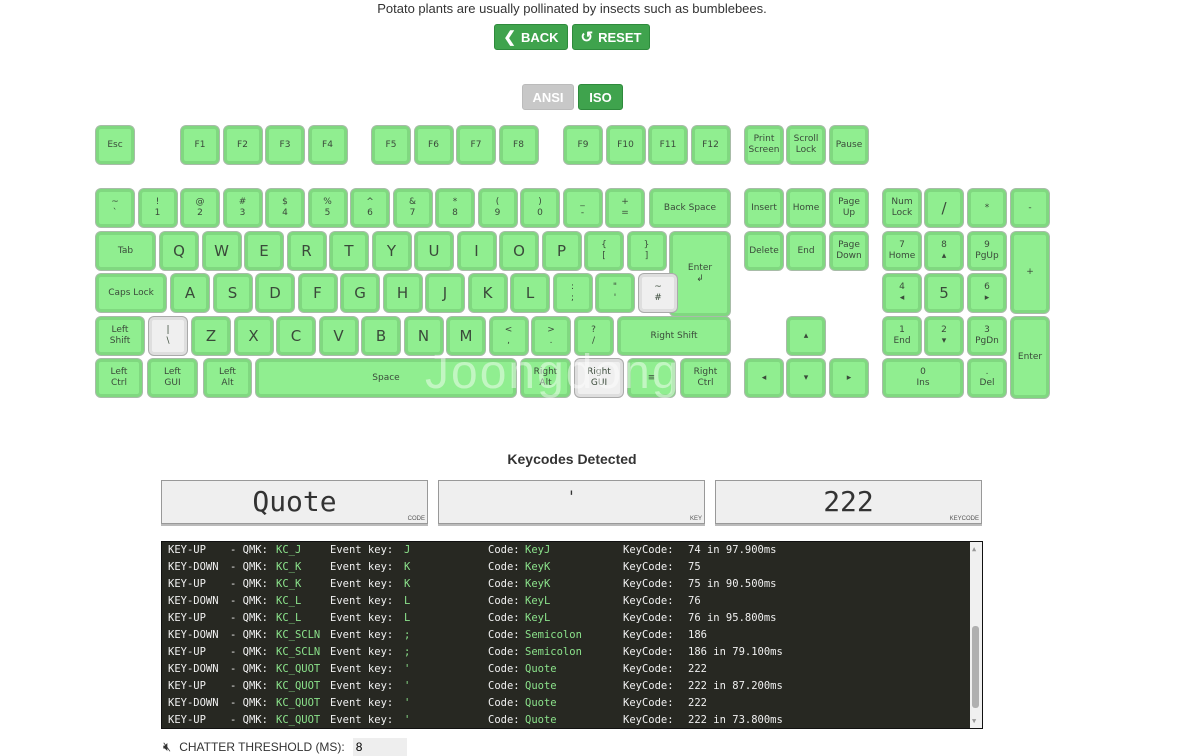 This screenshot has height=756, width=1198. I want to click on key-h: H, so click(402, 293).